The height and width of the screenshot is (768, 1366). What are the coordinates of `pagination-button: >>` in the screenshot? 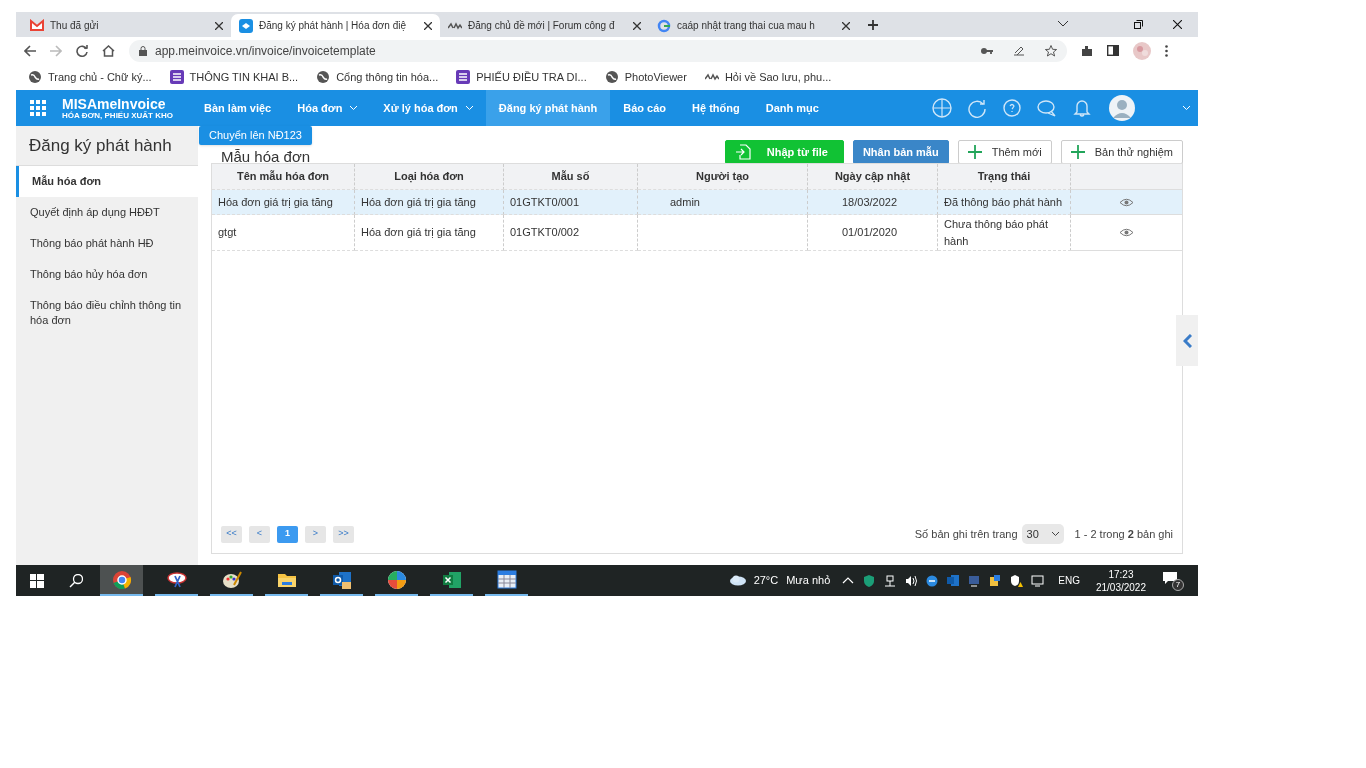 It's located at (343, 534).